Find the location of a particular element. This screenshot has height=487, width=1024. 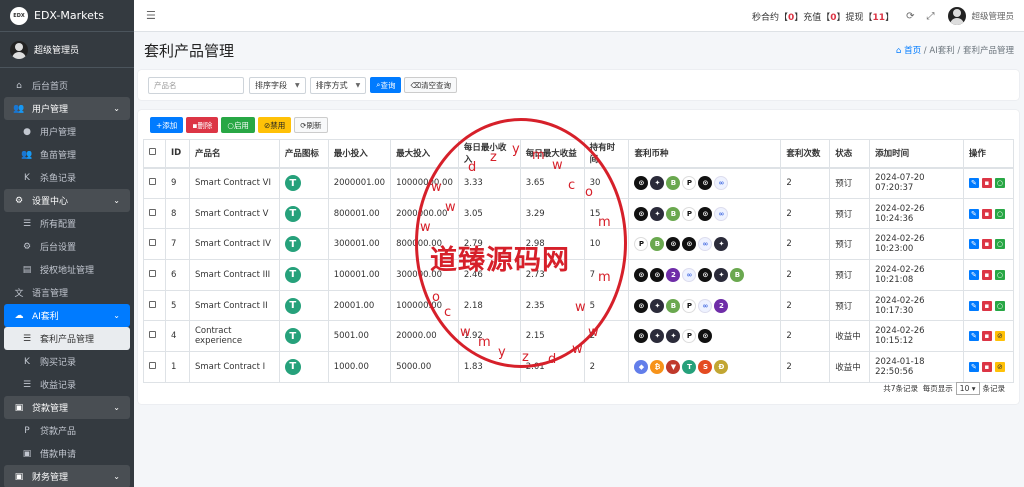

min-cell: 2000001.00 is located at coordinates (359, 183).